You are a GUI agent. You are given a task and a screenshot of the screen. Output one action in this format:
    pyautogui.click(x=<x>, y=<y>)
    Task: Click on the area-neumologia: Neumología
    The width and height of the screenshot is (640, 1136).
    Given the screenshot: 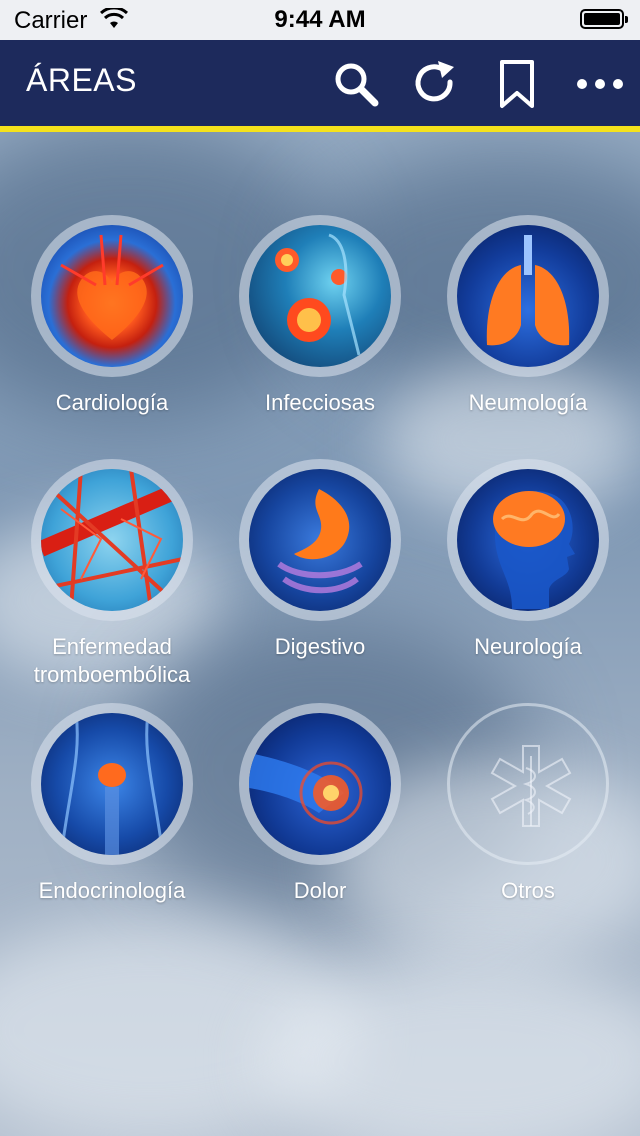 What is the action you would take?
    pyautogui.click(x=528, y=316)
    